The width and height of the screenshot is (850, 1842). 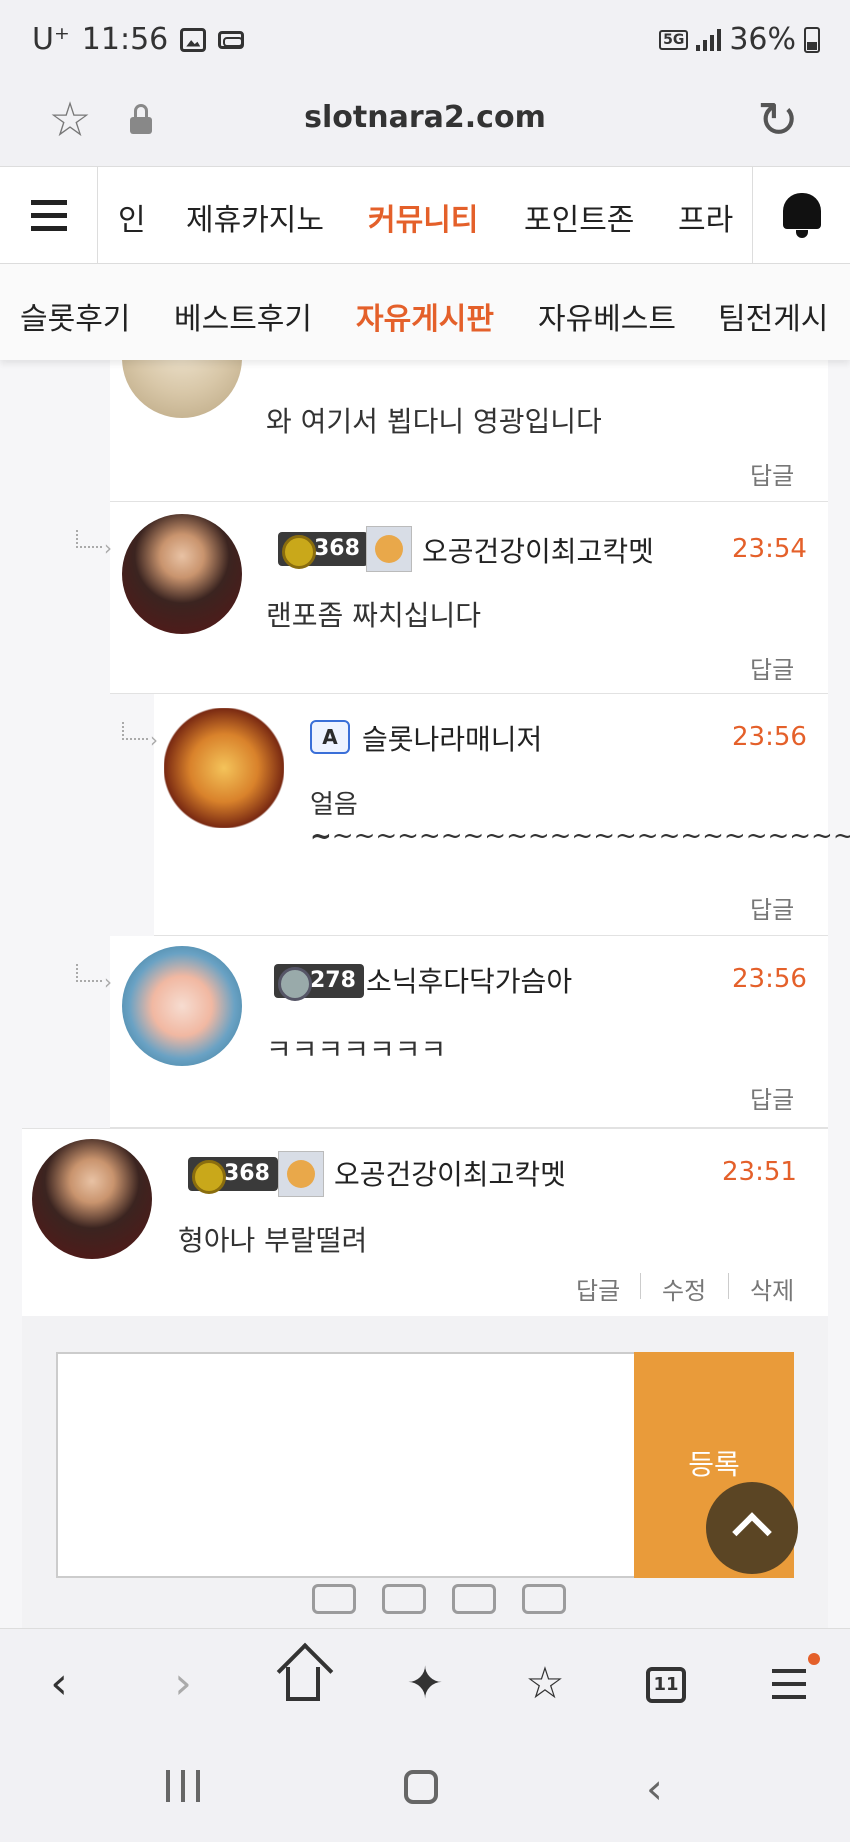 What do you see at coordinates (801, 215) in the screenshot?
I see `notification-bell-icon` at bounding box center [801, 215].